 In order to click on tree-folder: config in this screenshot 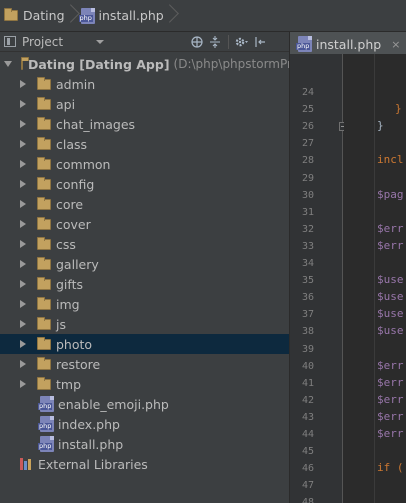, I will do `click(144, 184)`.